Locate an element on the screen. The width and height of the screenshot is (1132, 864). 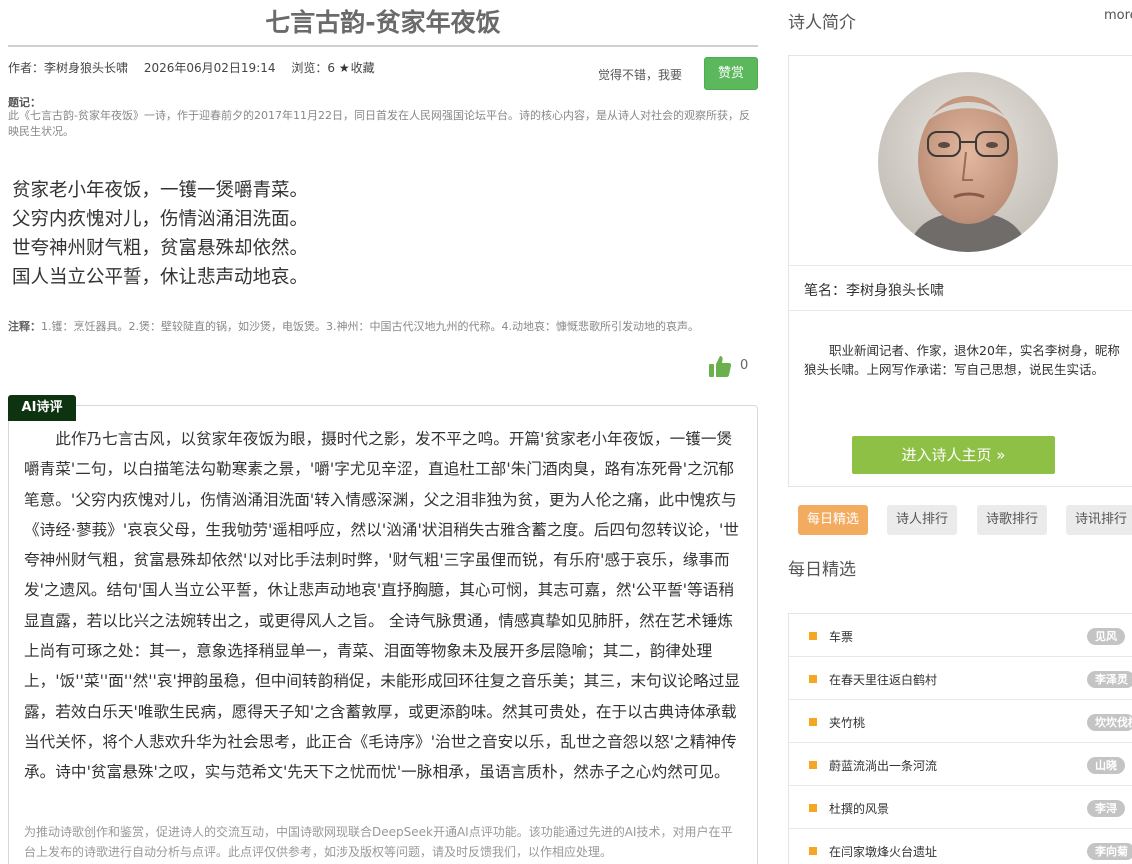
page-title: 七言古韵-贫家年夜饭 is located at coordinates (383, 22).